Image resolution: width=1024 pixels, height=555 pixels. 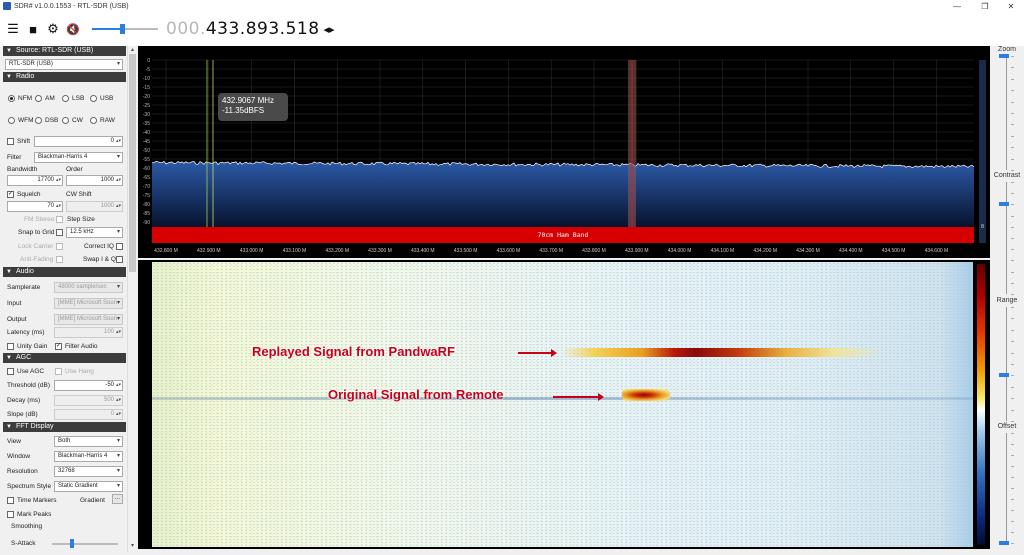 What do you see at coordinates (93, 120) in the screenshot?
I see `mode-radio-raw` at bounding box center [93, 120].